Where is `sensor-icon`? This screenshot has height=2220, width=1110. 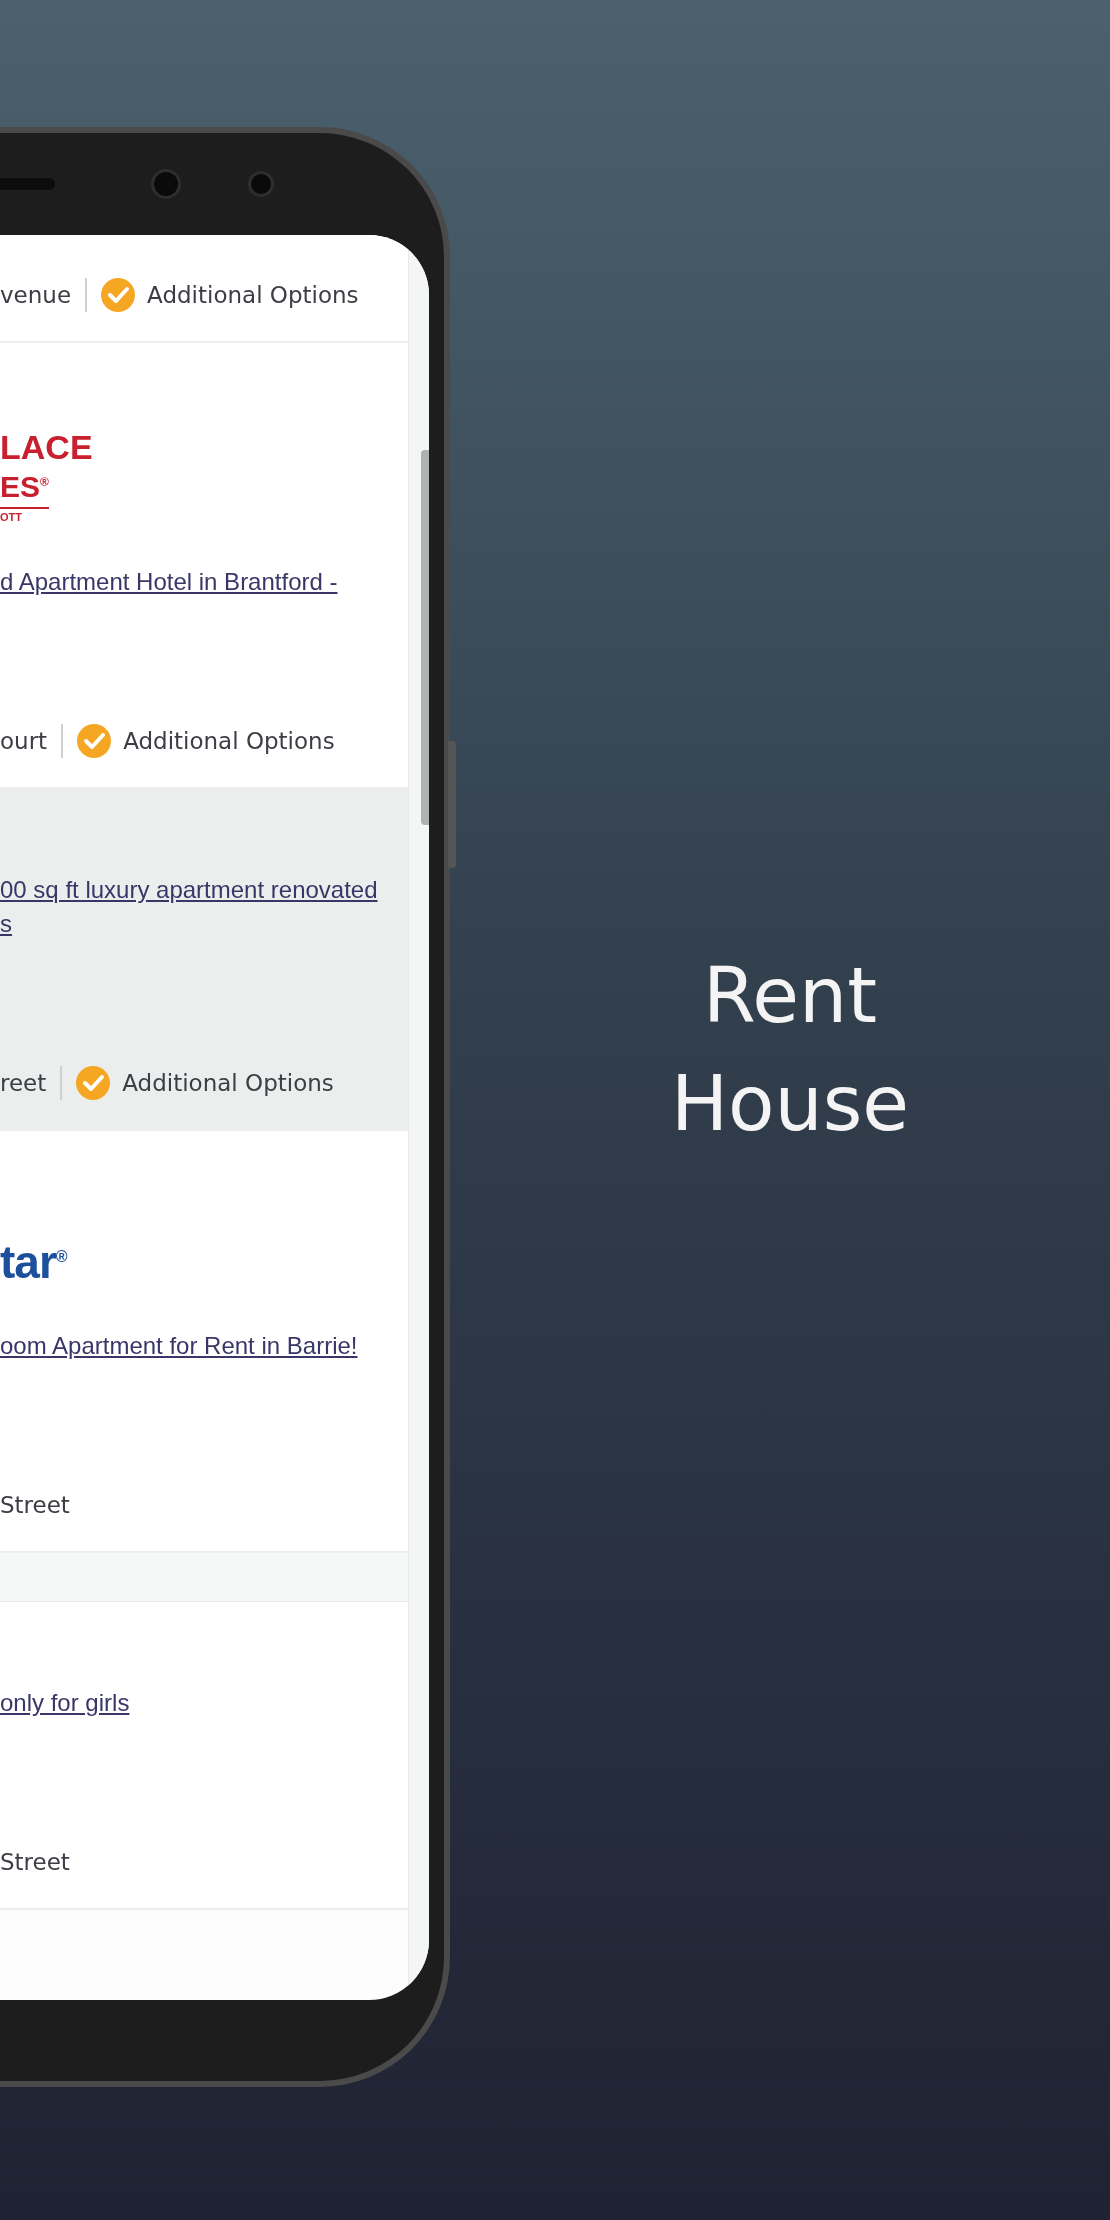
sensor-icon is located at coordinates (261, 184).